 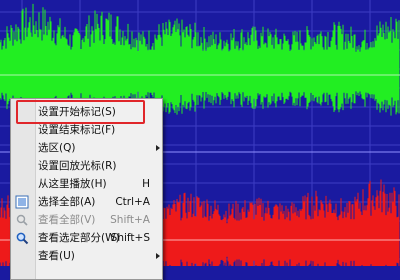 What do you see at coordinates (22, 238) in the screenshot?
I see `zoom-selection-icon` at bounding box center [22, 238].